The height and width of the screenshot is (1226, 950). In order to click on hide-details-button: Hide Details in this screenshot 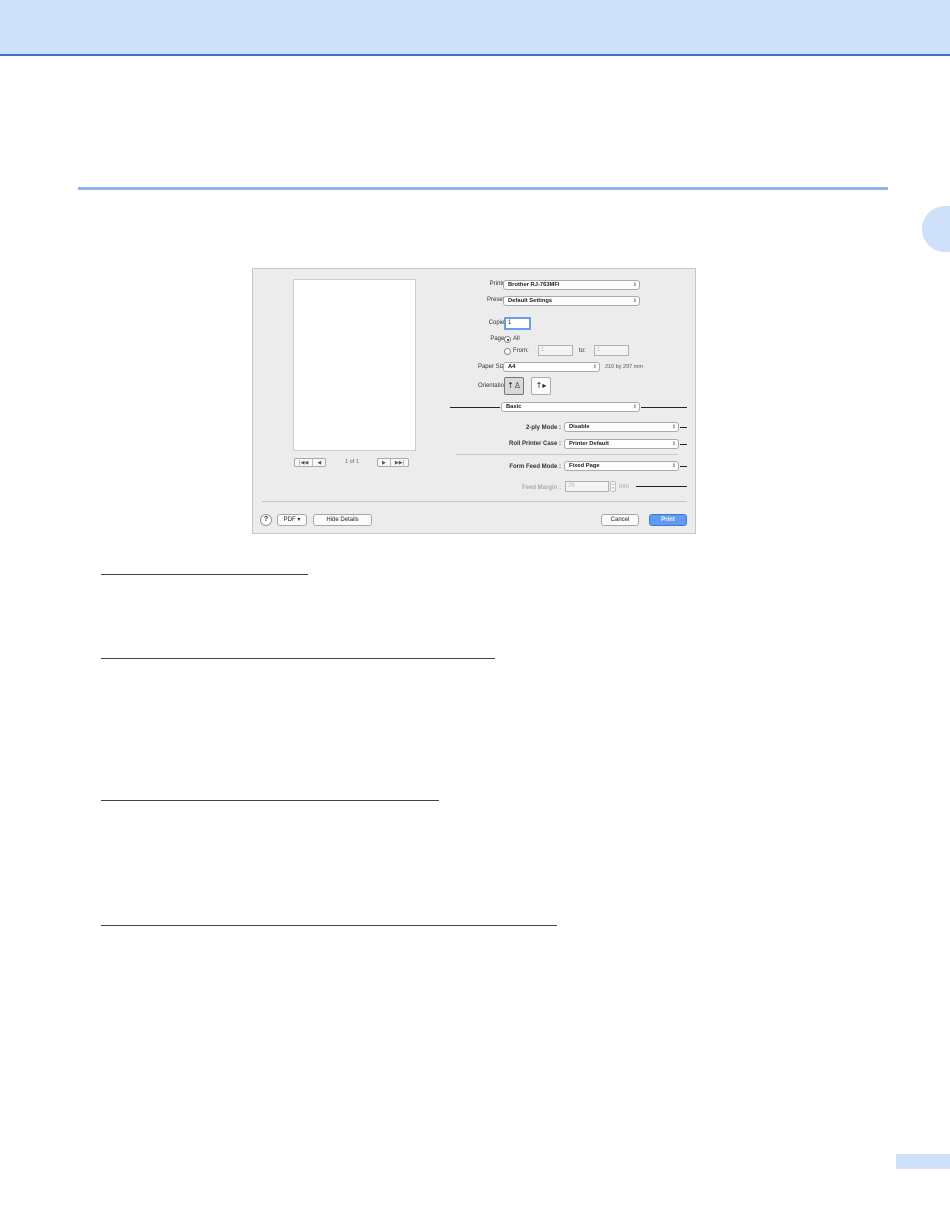, I will do `click(342, 520)`.